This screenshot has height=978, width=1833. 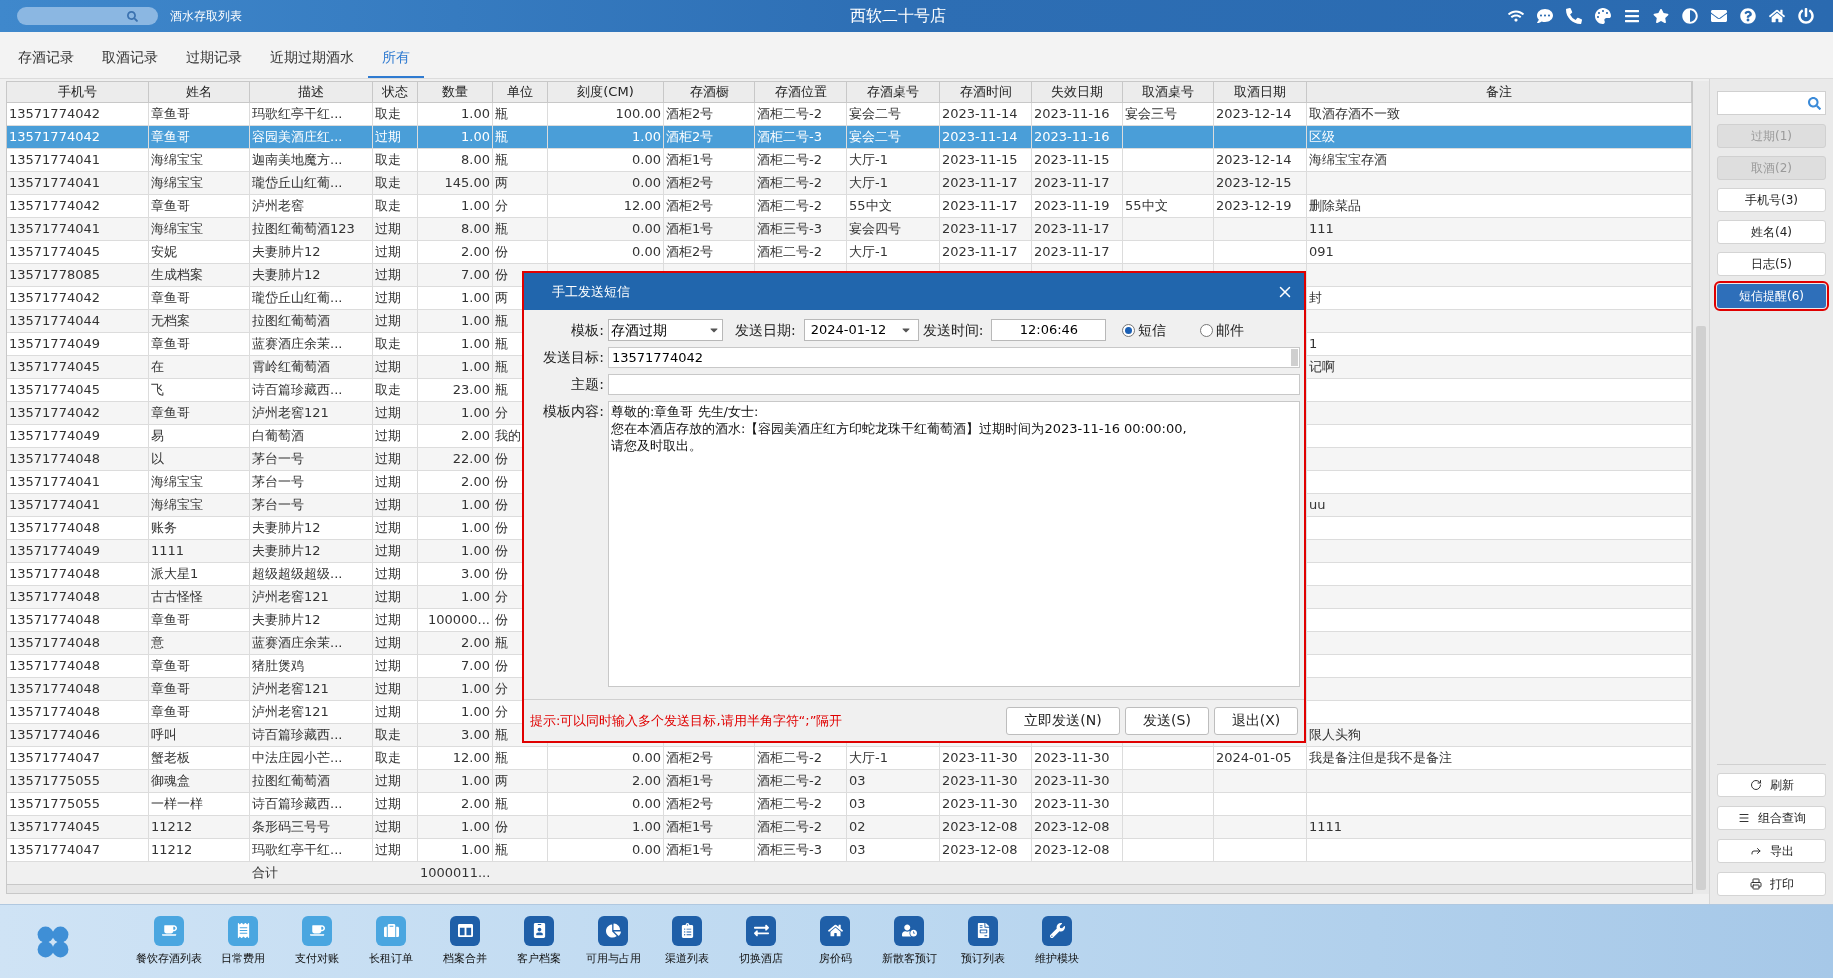 What do you see at coordinates (953, 330) in the screenshot?
I see `send-time-label: 发送时间:` at bounding box center [953, 330].